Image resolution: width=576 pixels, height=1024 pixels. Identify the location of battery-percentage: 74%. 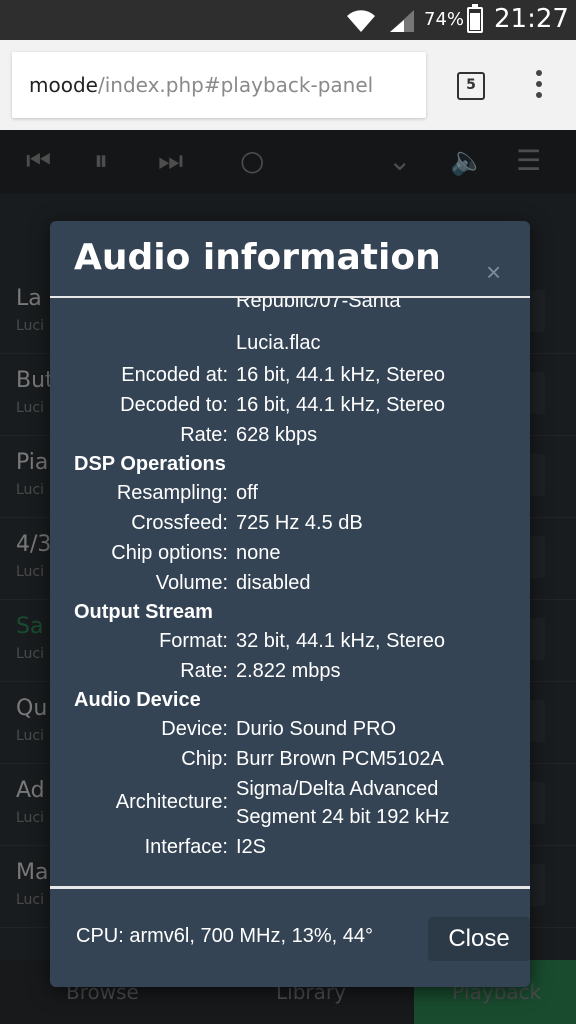
(444, 19).